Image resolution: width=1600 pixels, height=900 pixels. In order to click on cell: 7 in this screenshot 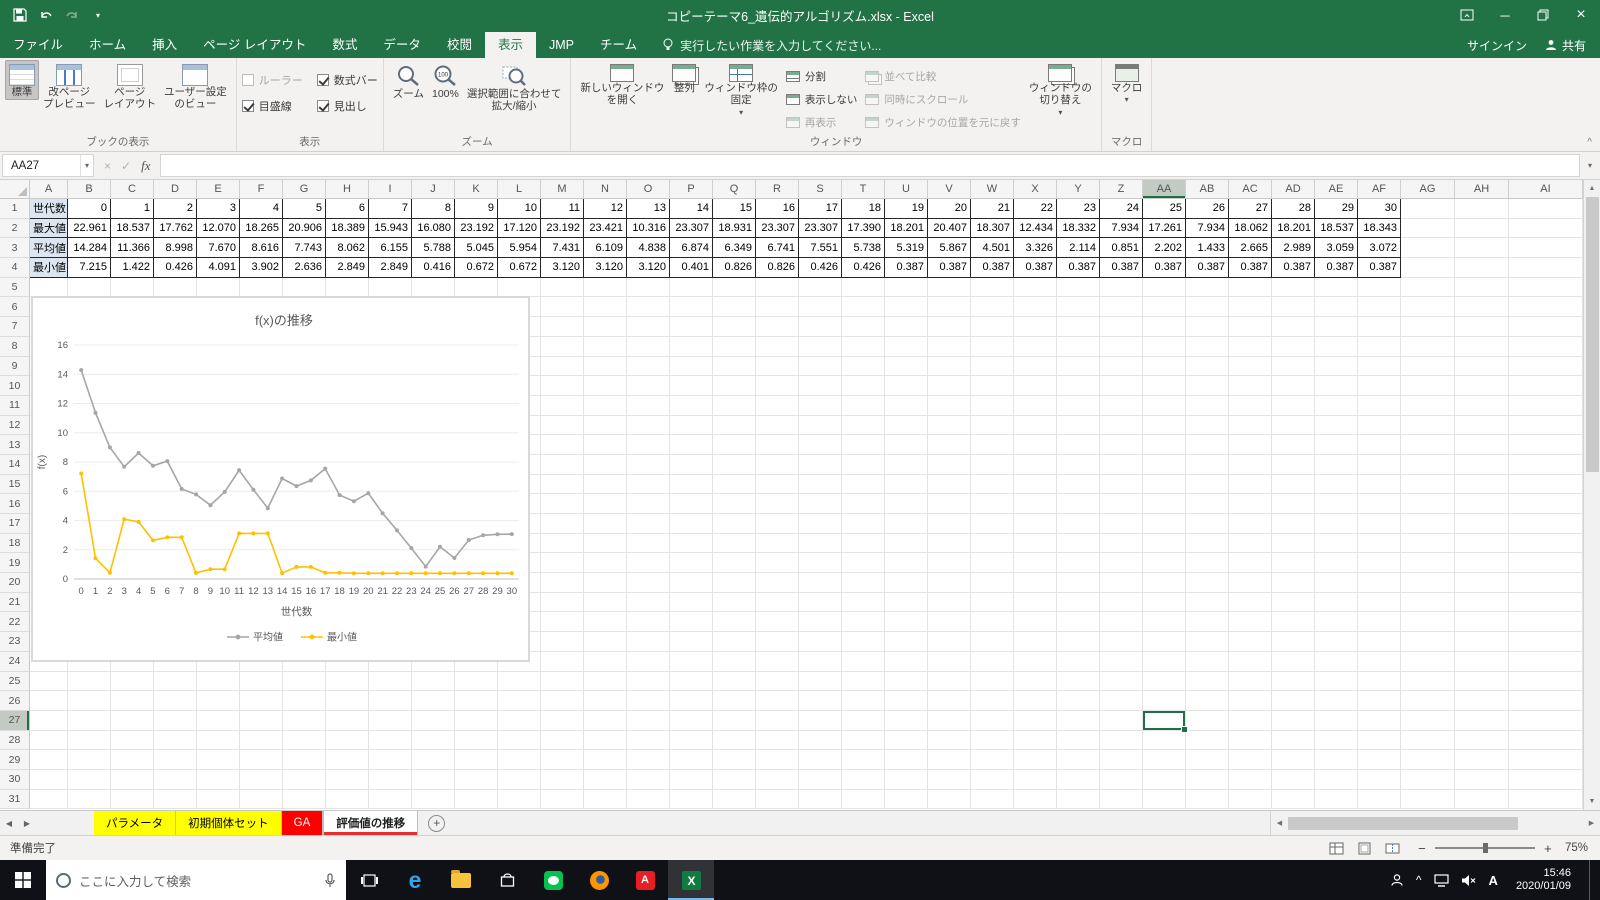, I will do `click(390, 209)`.